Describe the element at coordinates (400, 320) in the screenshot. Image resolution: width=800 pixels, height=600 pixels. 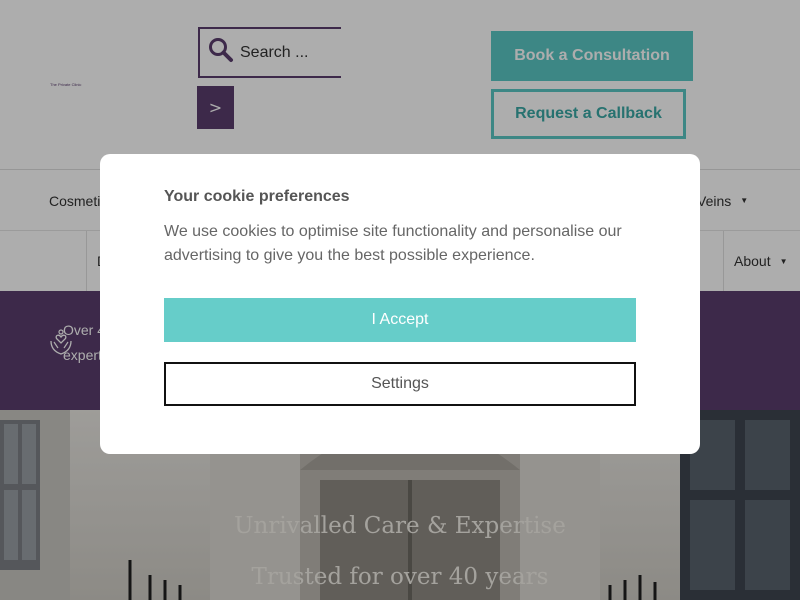
I see `accept-cookies-button: I Accept` at that location.